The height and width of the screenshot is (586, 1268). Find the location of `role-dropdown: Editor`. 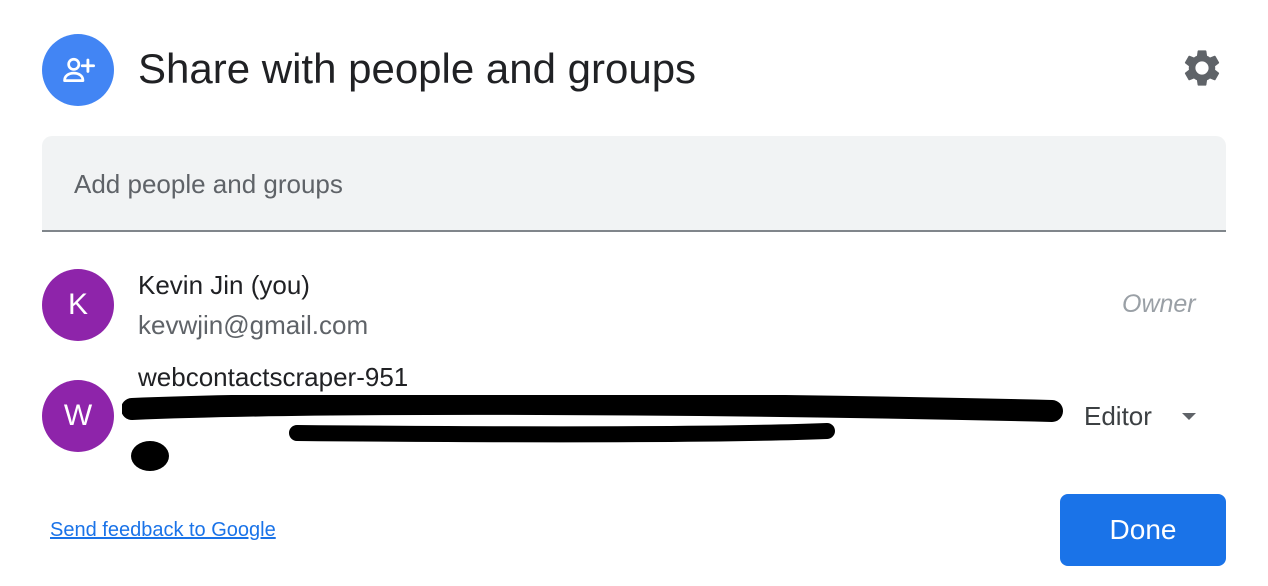

role-dropdown: Editor is located at coordinates (1142, 416).